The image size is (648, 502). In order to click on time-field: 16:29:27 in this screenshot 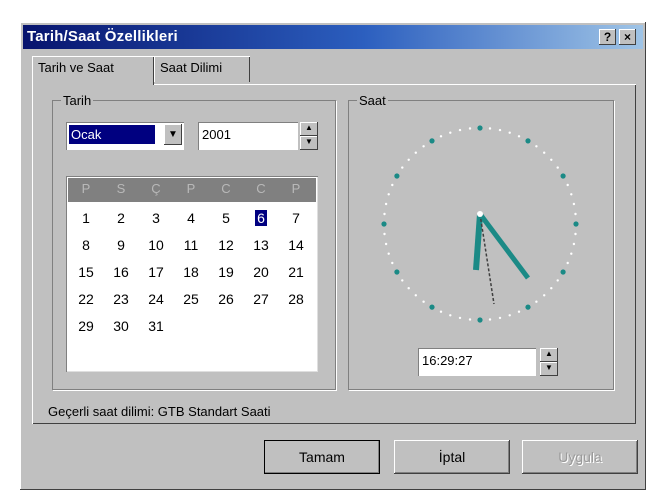, I will do `click(477, 362)`.